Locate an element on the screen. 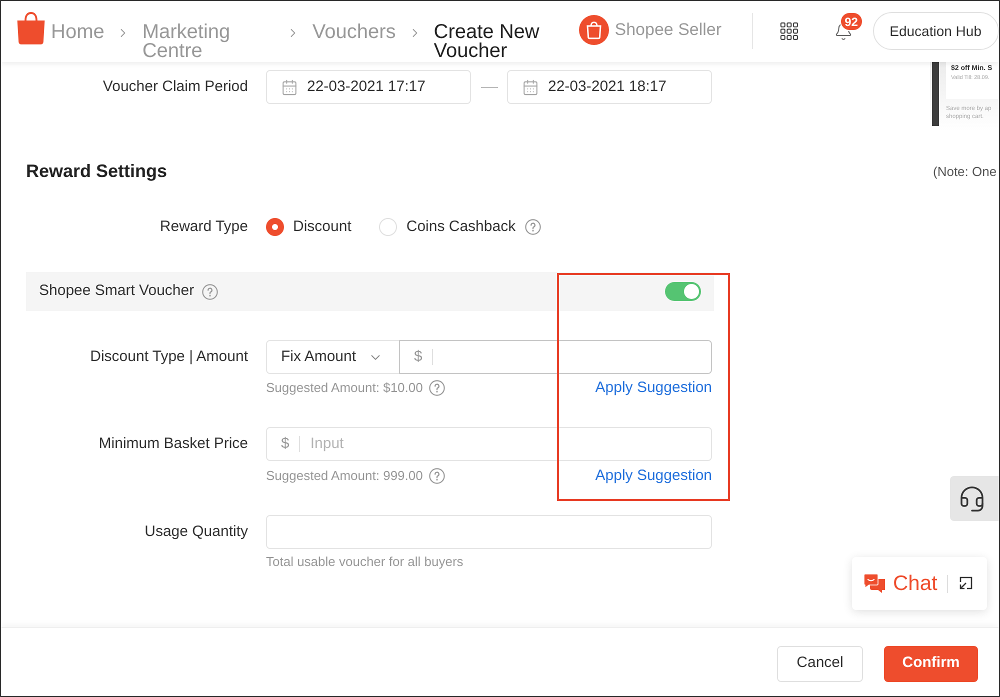 The width and height of the screenshot is (1000, 697). field-label: Minimum Basket Price is located at coordinates (173, 444).